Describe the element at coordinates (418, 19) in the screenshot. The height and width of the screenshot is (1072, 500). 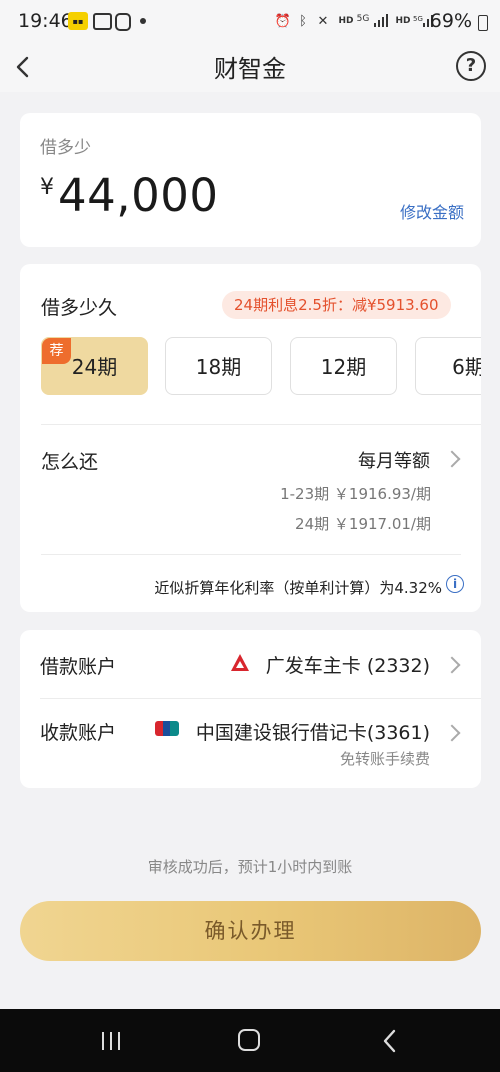
I see `svg-text: 5G` at that location.